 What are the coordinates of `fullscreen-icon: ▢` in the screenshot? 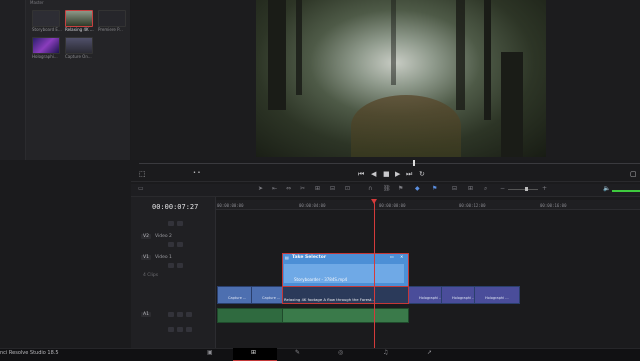 It's located at (633, 174).